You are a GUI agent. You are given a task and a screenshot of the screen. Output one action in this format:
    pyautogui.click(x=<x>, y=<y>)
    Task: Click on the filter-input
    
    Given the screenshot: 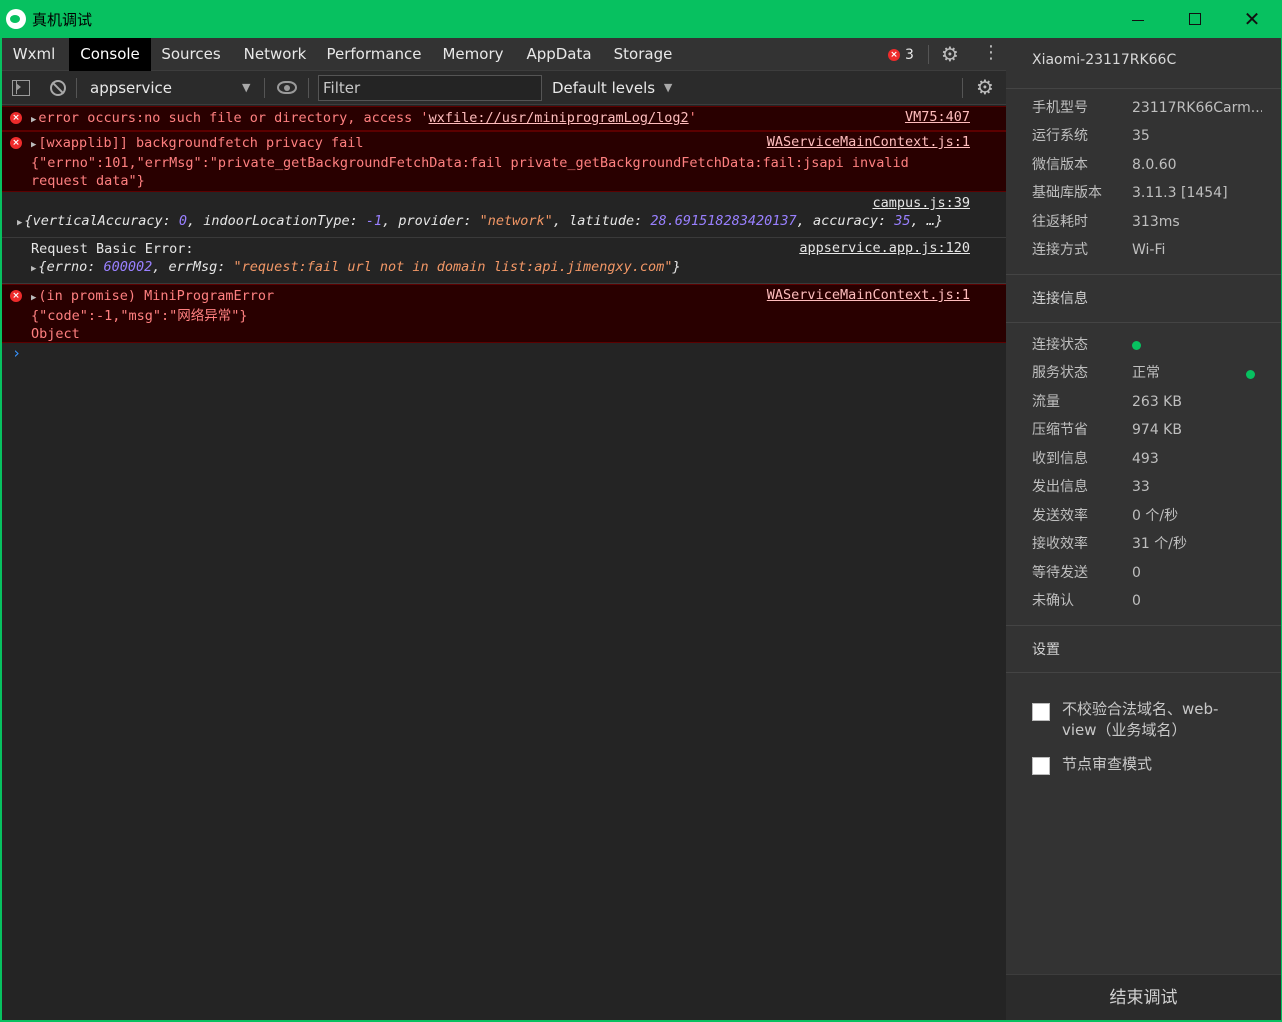 What is the action you would take?
    pyautogui.click(x=430, y=88)
    